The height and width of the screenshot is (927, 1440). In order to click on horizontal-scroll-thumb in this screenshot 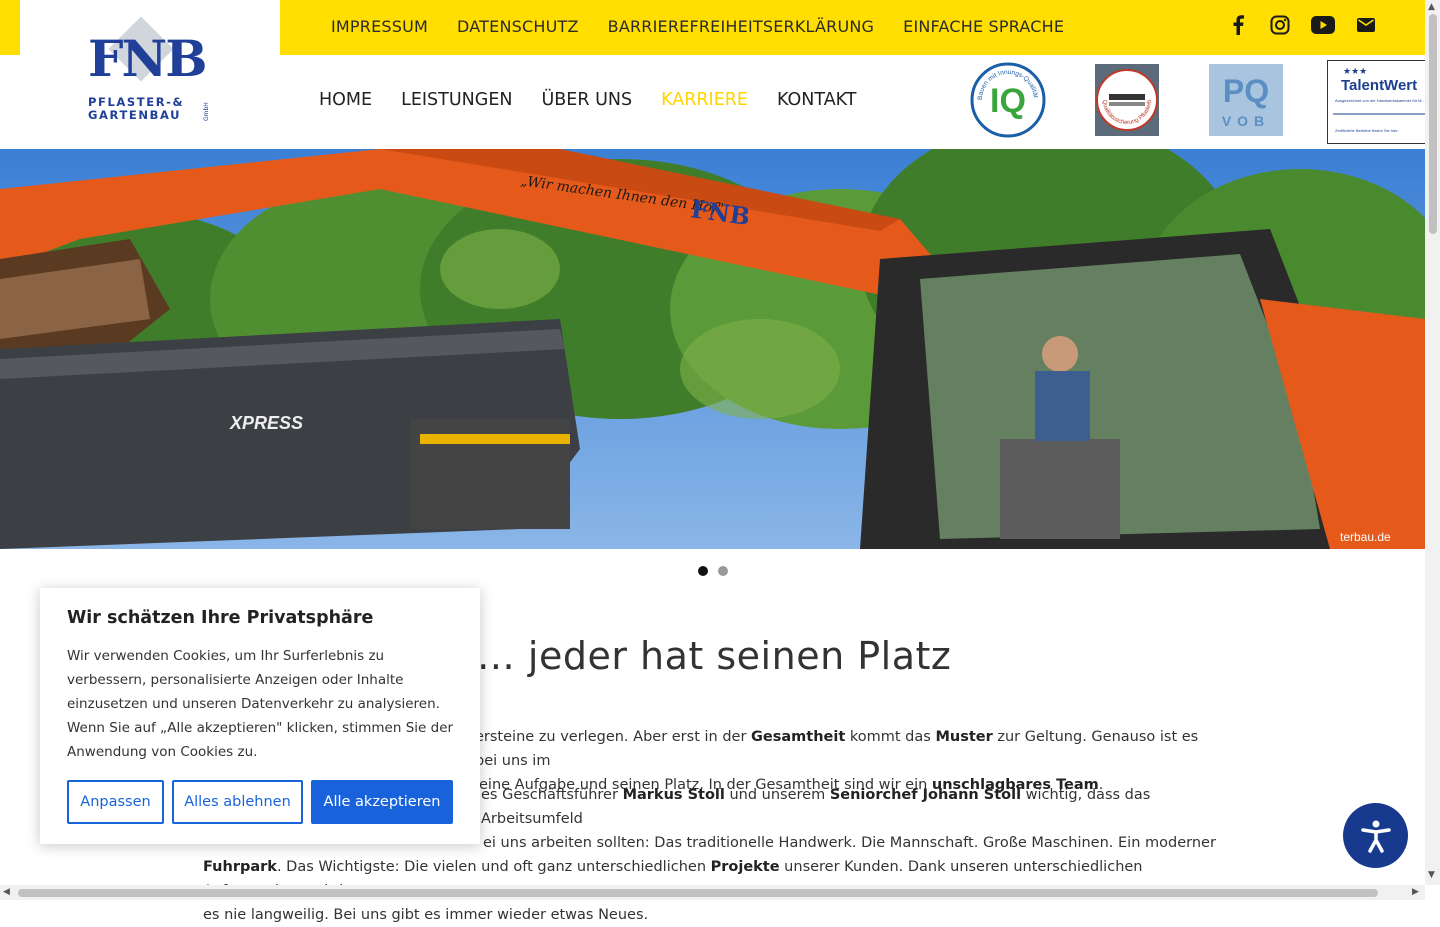, I will do `click(698, 893)`.